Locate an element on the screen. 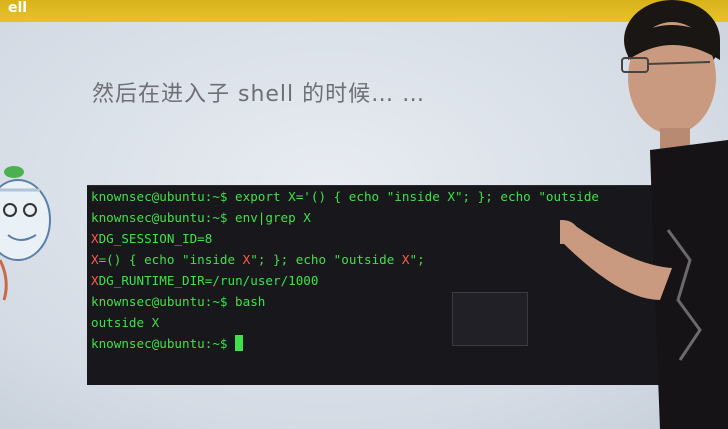  terminal-overlay-window is located at coordinates (490, 319).